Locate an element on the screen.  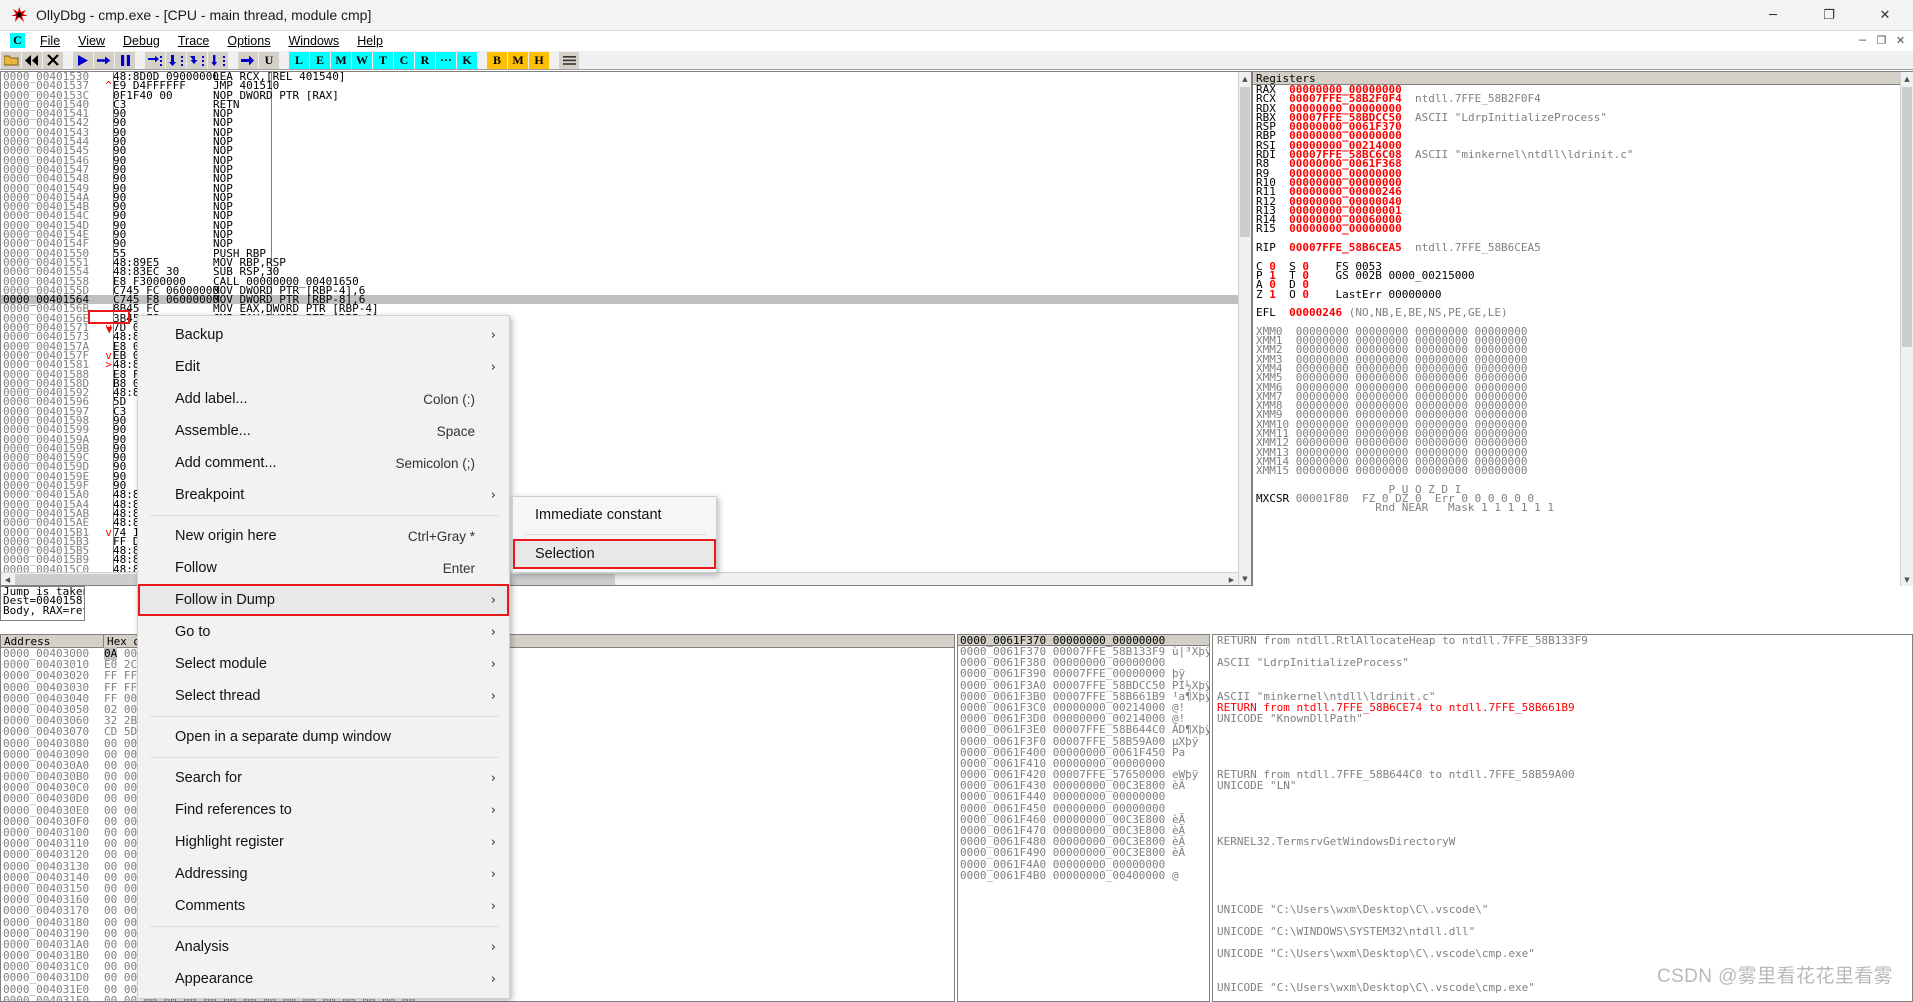
flag-value: 0 is located at coordinates (1305, 294).